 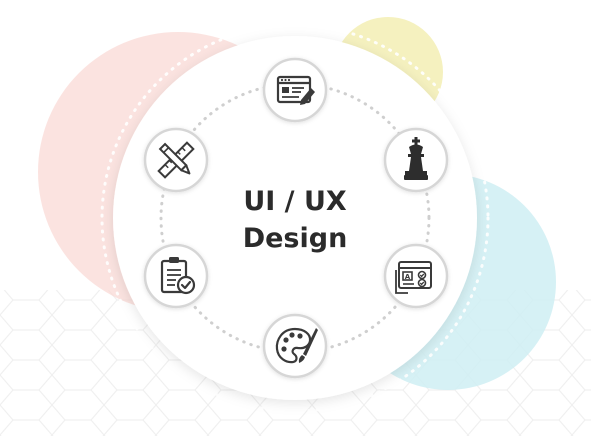 What do you see at coordinates (176, 160) in the screenshot?
I see `node-tools` at bounding box center [176, 160].